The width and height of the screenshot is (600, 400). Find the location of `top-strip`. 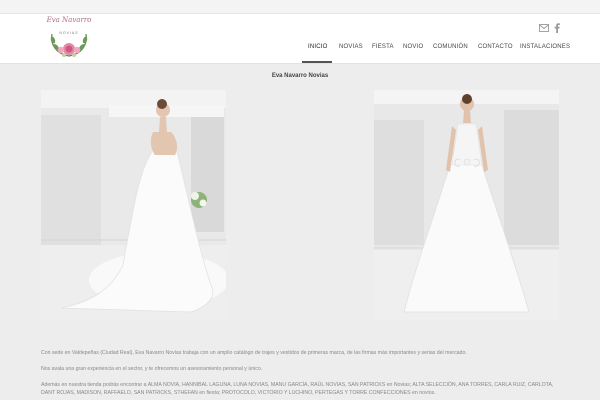

top-strip is located at coordinates (300, 7).